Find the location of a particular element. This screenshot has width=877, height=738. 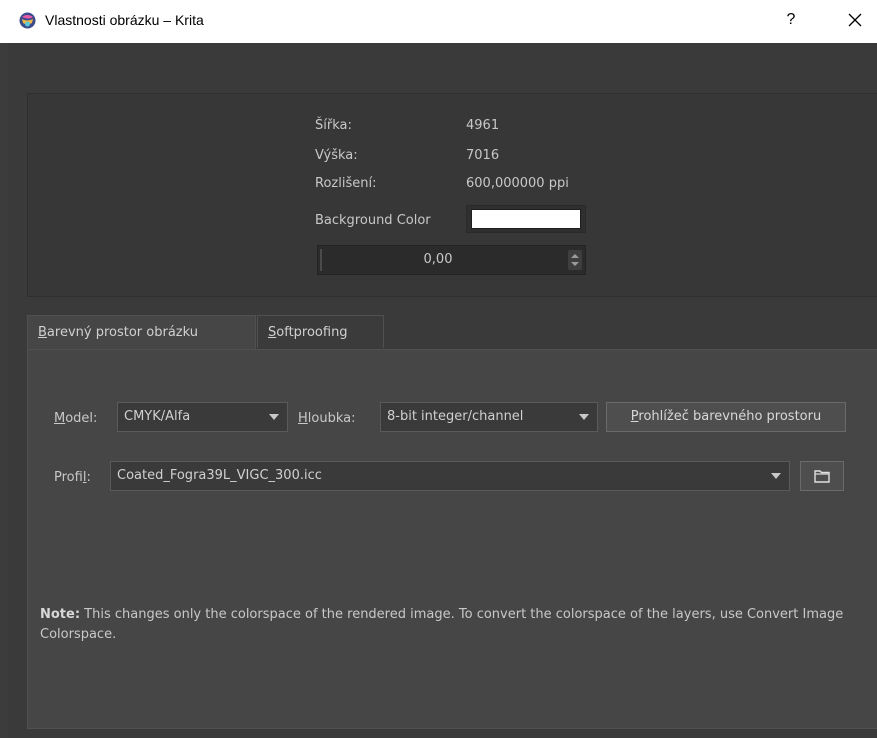

profile-combobox: Coated_Fogra39L_VIGC_300.icc is located at coordinates (450, 476).